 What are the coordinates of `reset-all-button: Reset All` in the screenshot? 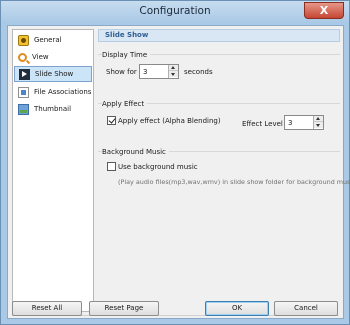 It's located at (47, 308).